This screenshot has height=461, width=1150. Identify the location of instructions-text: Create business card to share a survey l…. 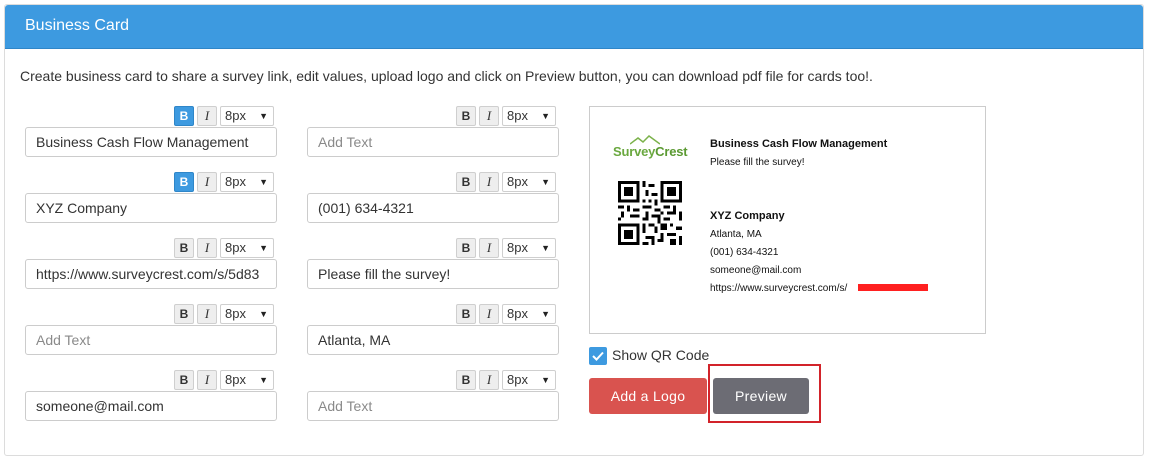
(446, 76).